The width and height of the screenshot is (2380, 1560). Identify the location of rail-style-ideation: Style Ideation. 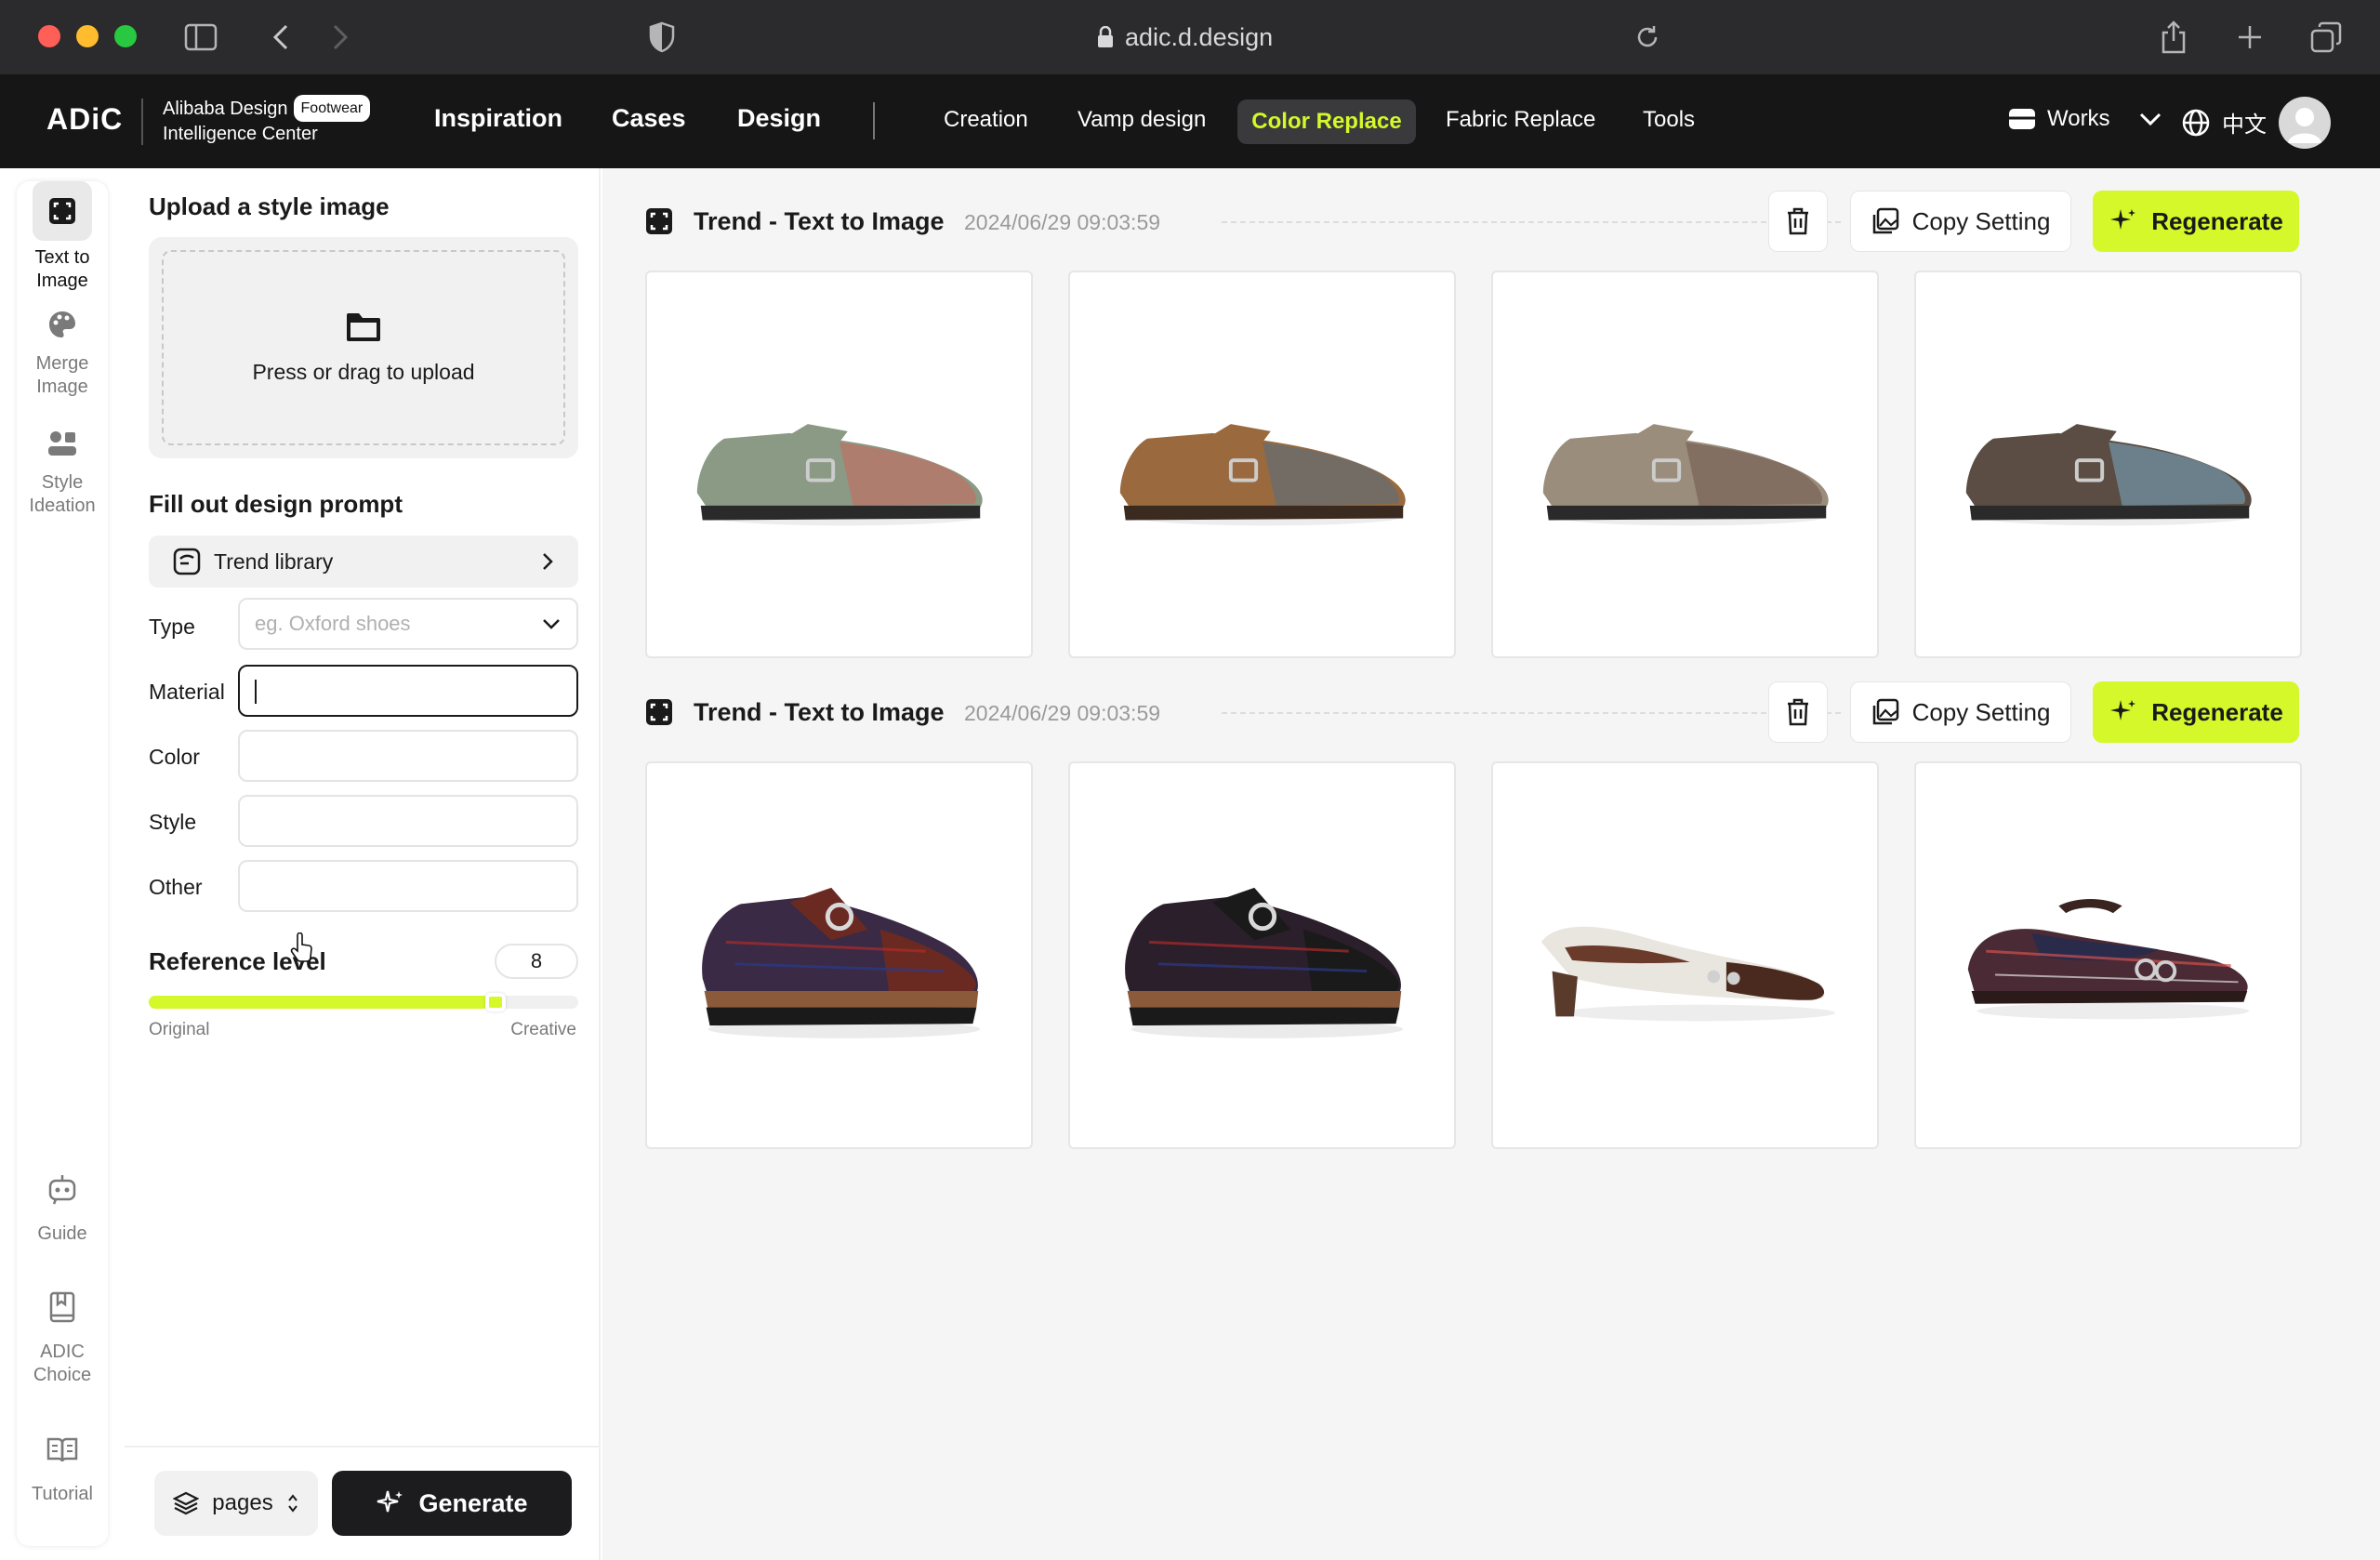
(62, 469).